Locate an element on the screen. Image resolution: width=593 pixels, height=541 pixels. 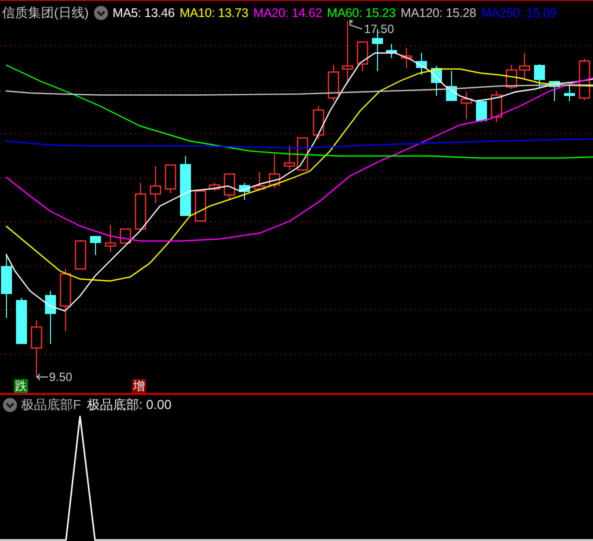
moving-average-label: MA120: 15.28 is located at coordinates (438, 13).